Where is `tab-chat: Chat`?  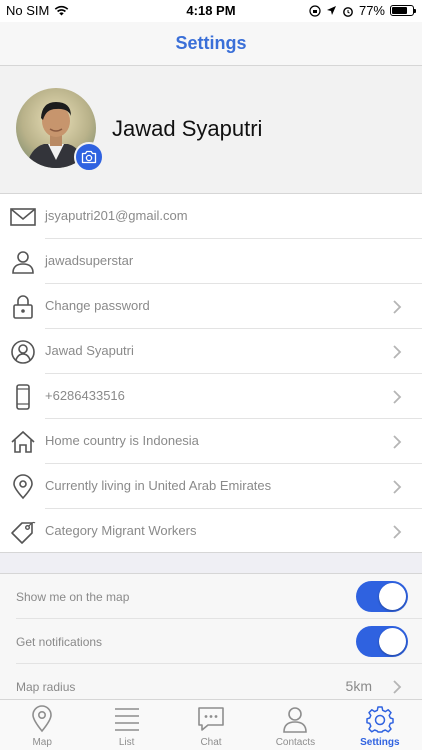 tab-chat: Chat is located at coordinates (211, 725).